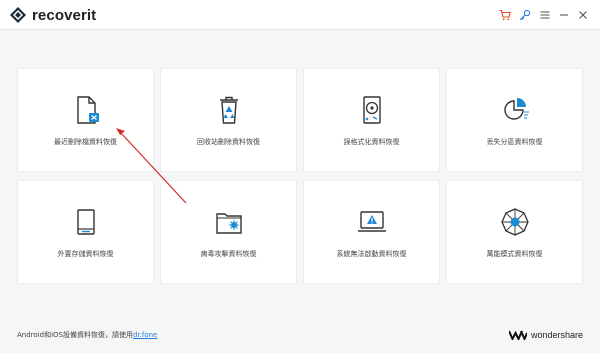 This screenshot has height=353, width=600. Describe the element at coordinates (371, 254) in the screenshot. I see `mode-label: 系統無法啟動資料恢復` at that location.